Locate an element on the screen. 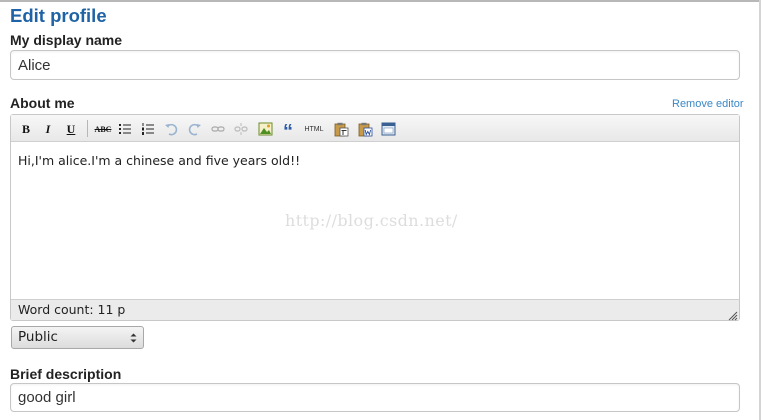 The height and width of the screenshot is (420, 761). unlink-icon is located at coordinates (241, 129).